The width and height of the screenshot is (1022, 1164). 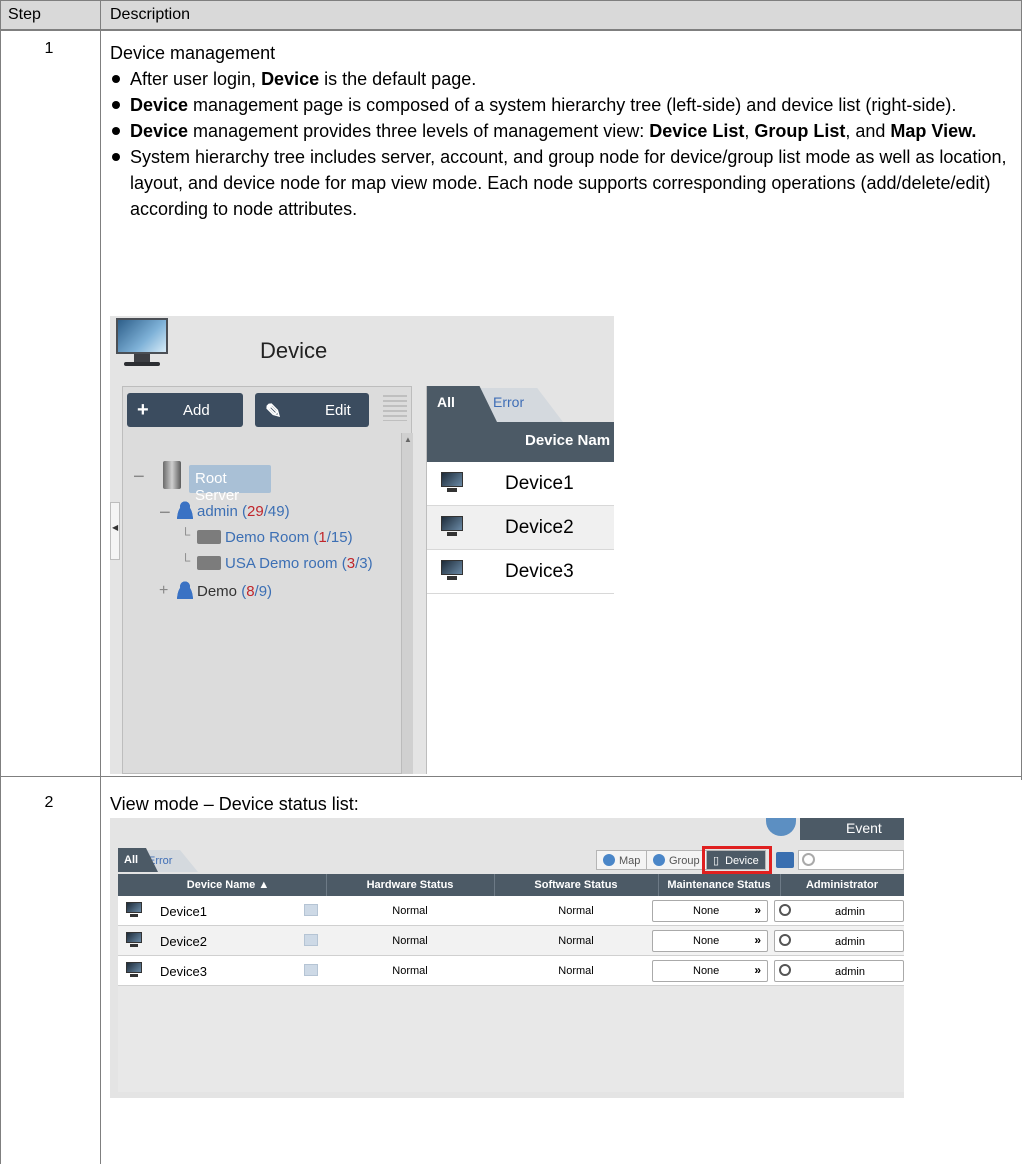 What do you see at coordinates (143, 410) in the screenshot?
I see `plus-icon: +` at bounding box center [143, 410].